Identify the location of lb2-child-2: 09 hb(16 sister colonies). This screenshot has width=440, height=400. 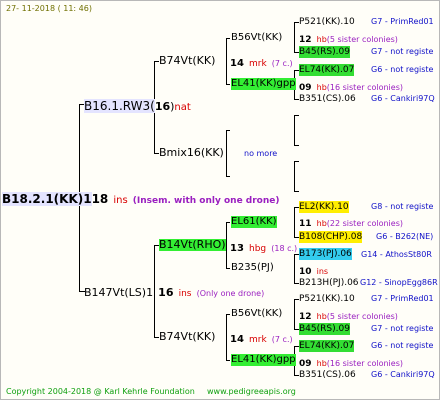
(351, 362).